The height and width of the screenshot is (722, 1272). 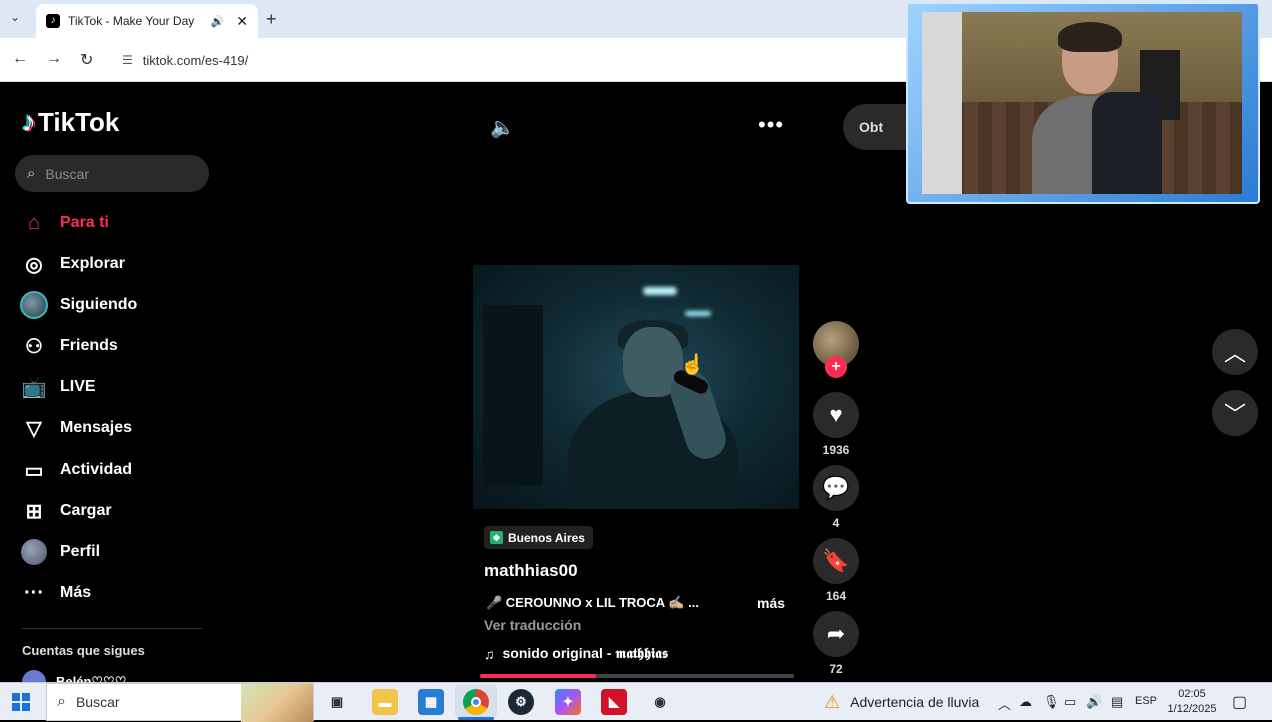 I want to click on sidebar-divider, so click(x=112, y=628).